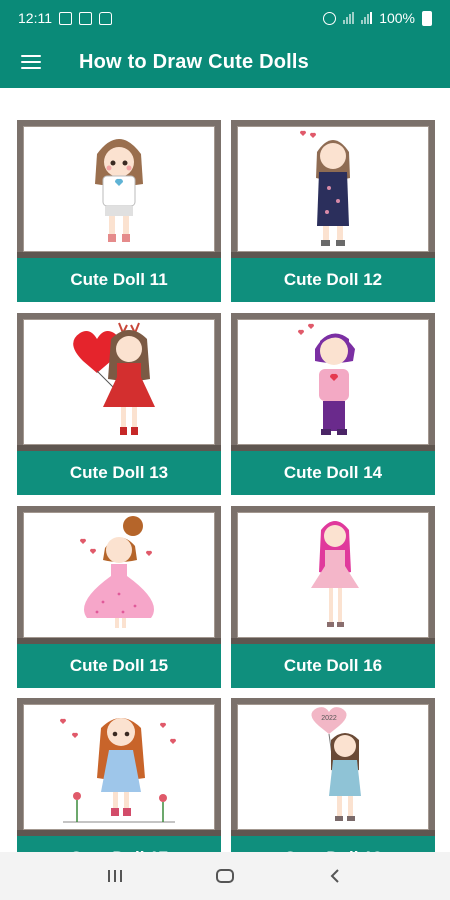  I want to click on hamburger-menu-icon, so click(31, 62).